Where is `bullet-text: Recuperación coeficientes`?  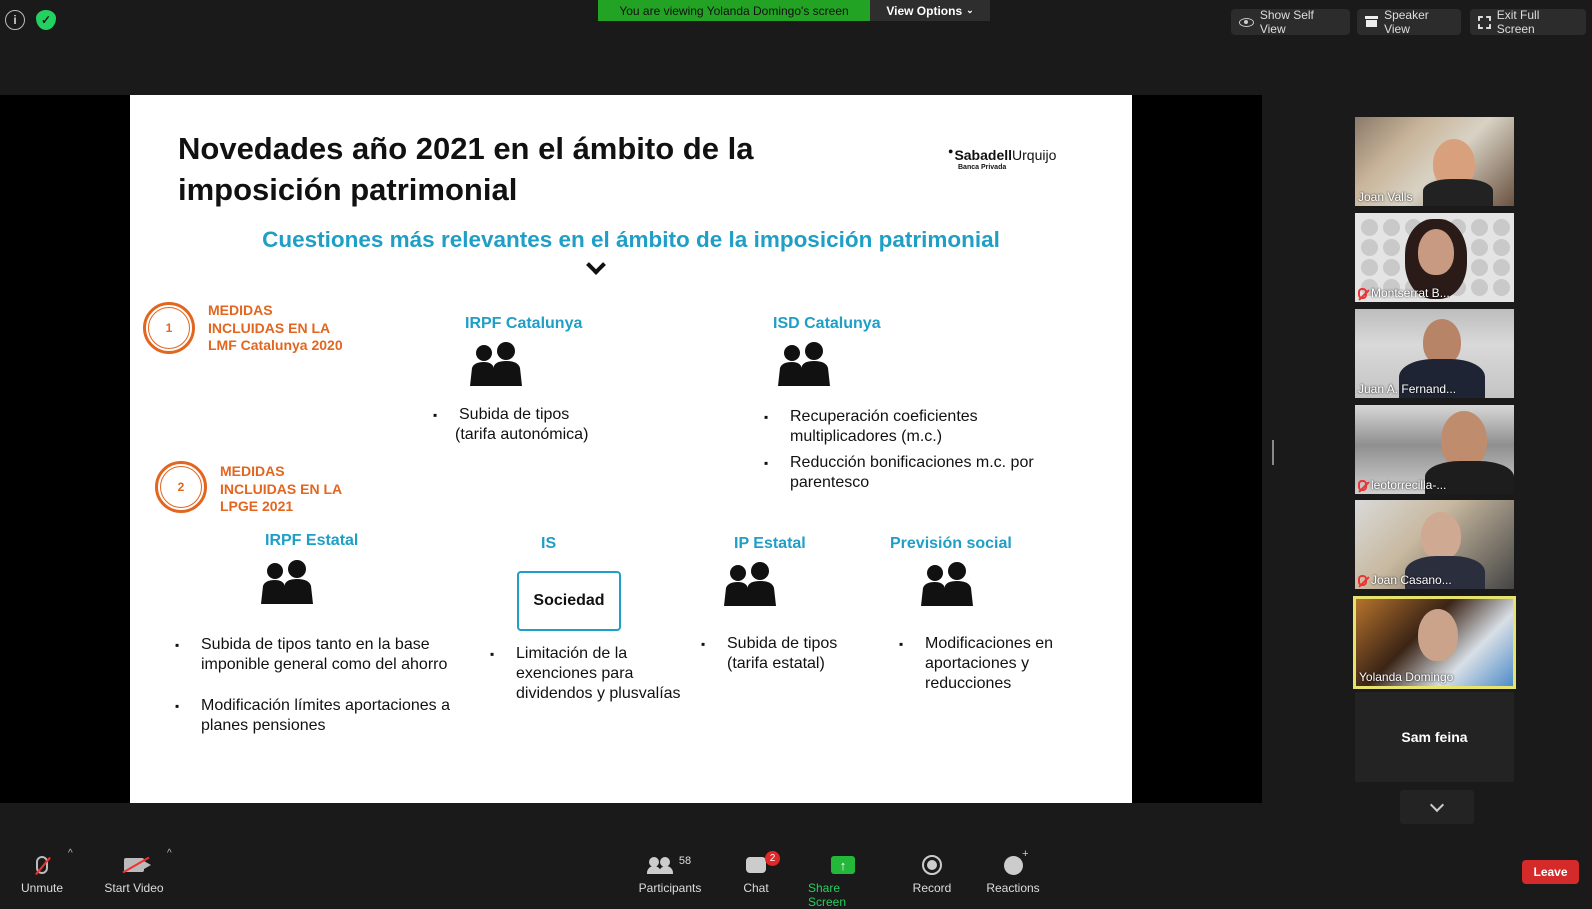 bullet-text: Recuperación coeficientes is located at coordinates (884, 416).